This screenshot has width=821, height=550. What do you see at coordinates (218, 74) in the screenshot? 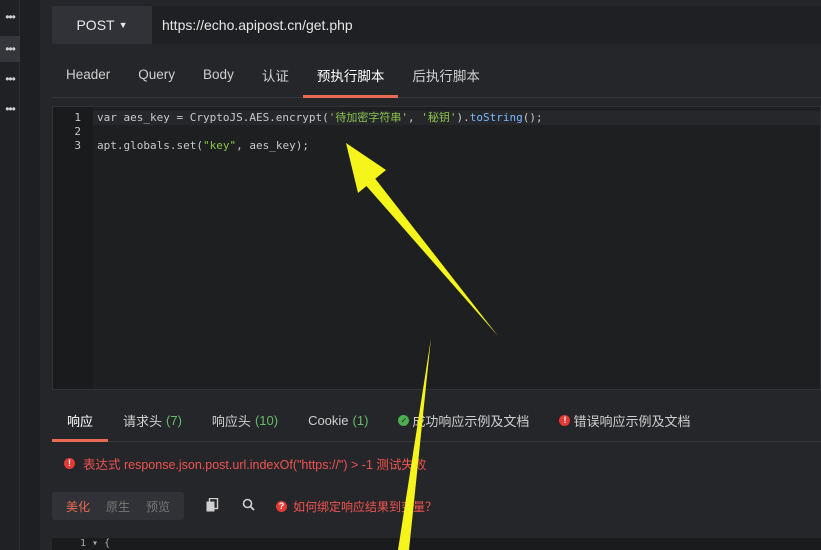
I see `tab-body: Body` at bounding box center [218, 74].